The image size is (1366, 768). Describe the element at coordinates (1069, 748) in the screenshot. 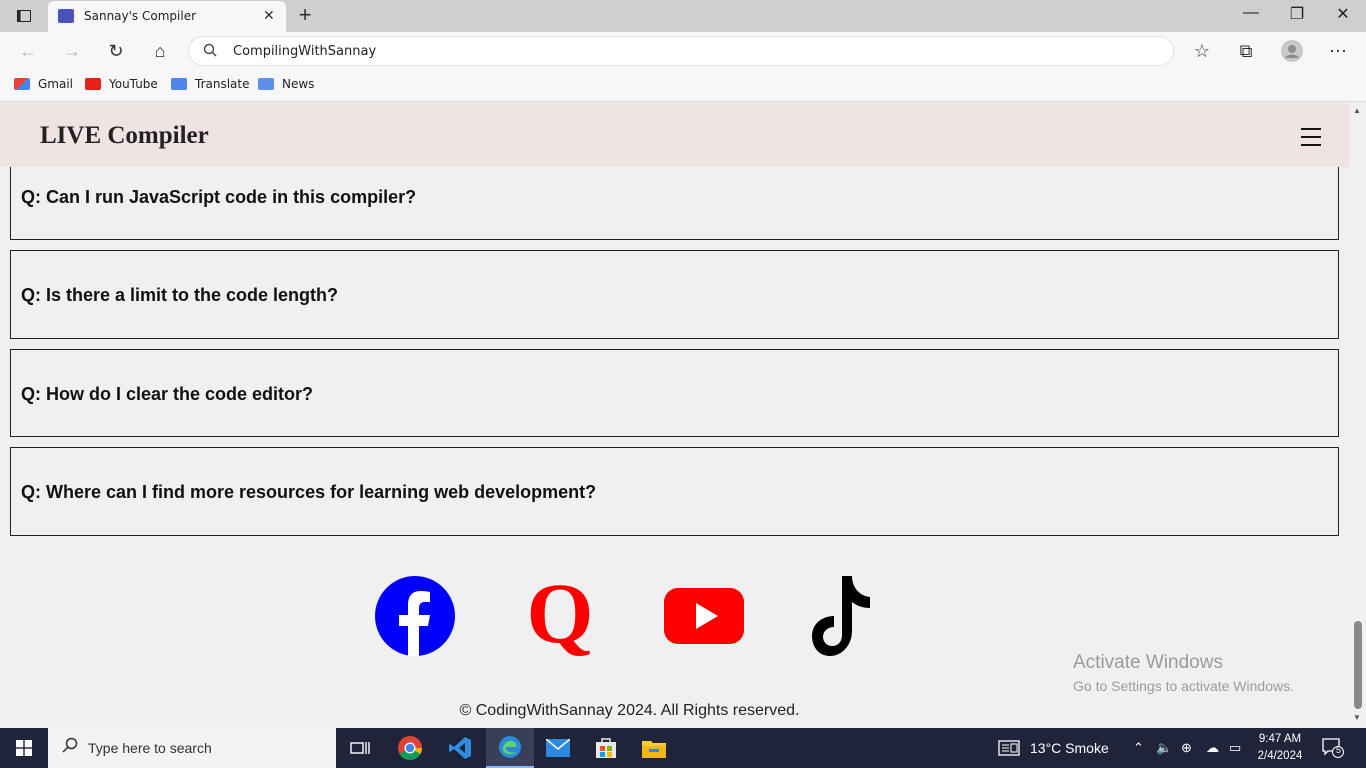

I see `weather-text: 13°C Smoke` at that location.